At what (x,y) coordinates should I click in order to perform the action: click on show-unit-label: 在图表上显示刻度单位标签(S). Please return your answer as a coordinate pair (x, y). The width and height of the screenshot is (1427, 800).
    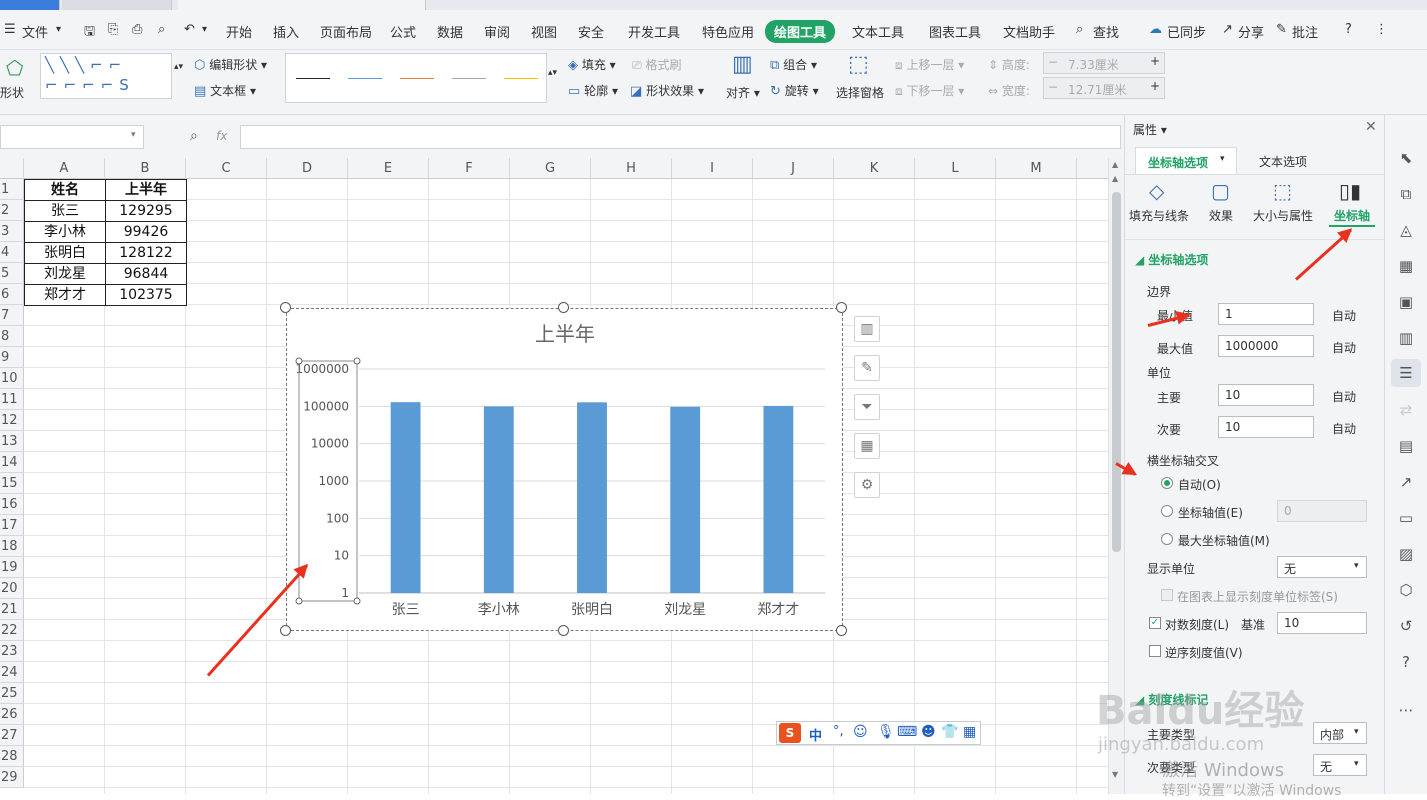
    Looking at the image, I should click on (1257, 596).